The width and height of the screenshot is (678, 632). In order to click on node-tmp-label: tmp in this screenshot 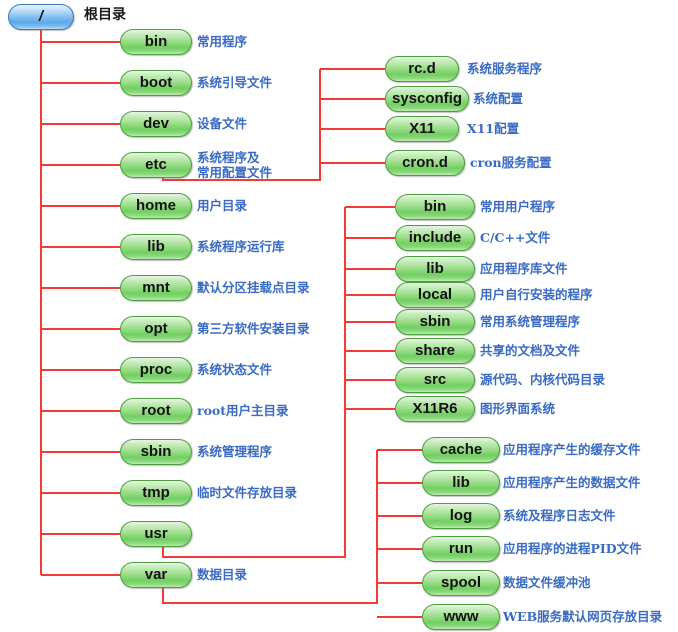, I will do `click(156, 492)`.